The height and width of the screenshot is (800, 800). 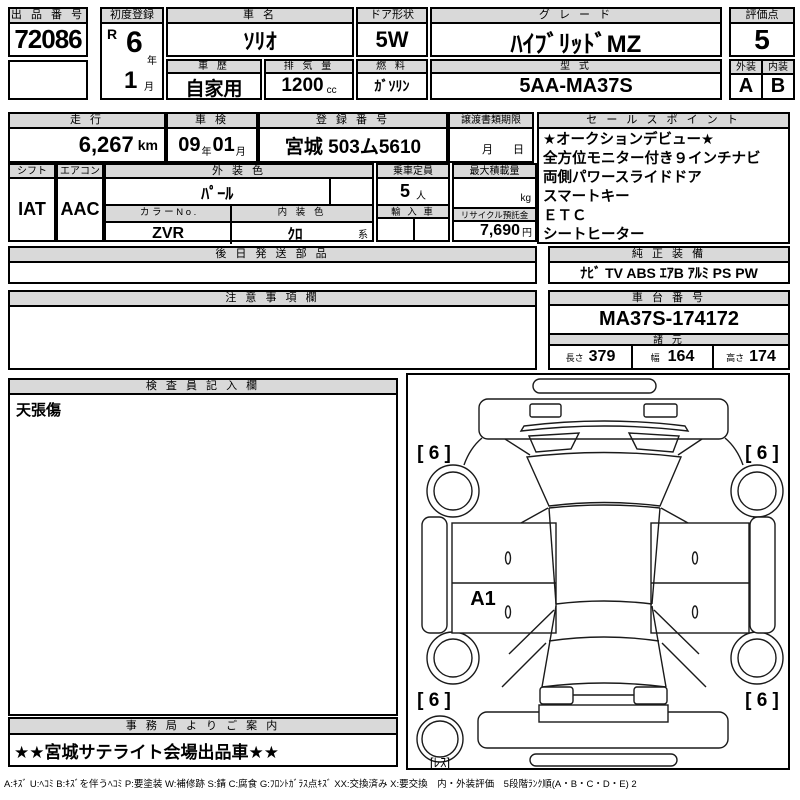 I want to click on max-load-label: 最大積載量, so click(x=494, y=172).